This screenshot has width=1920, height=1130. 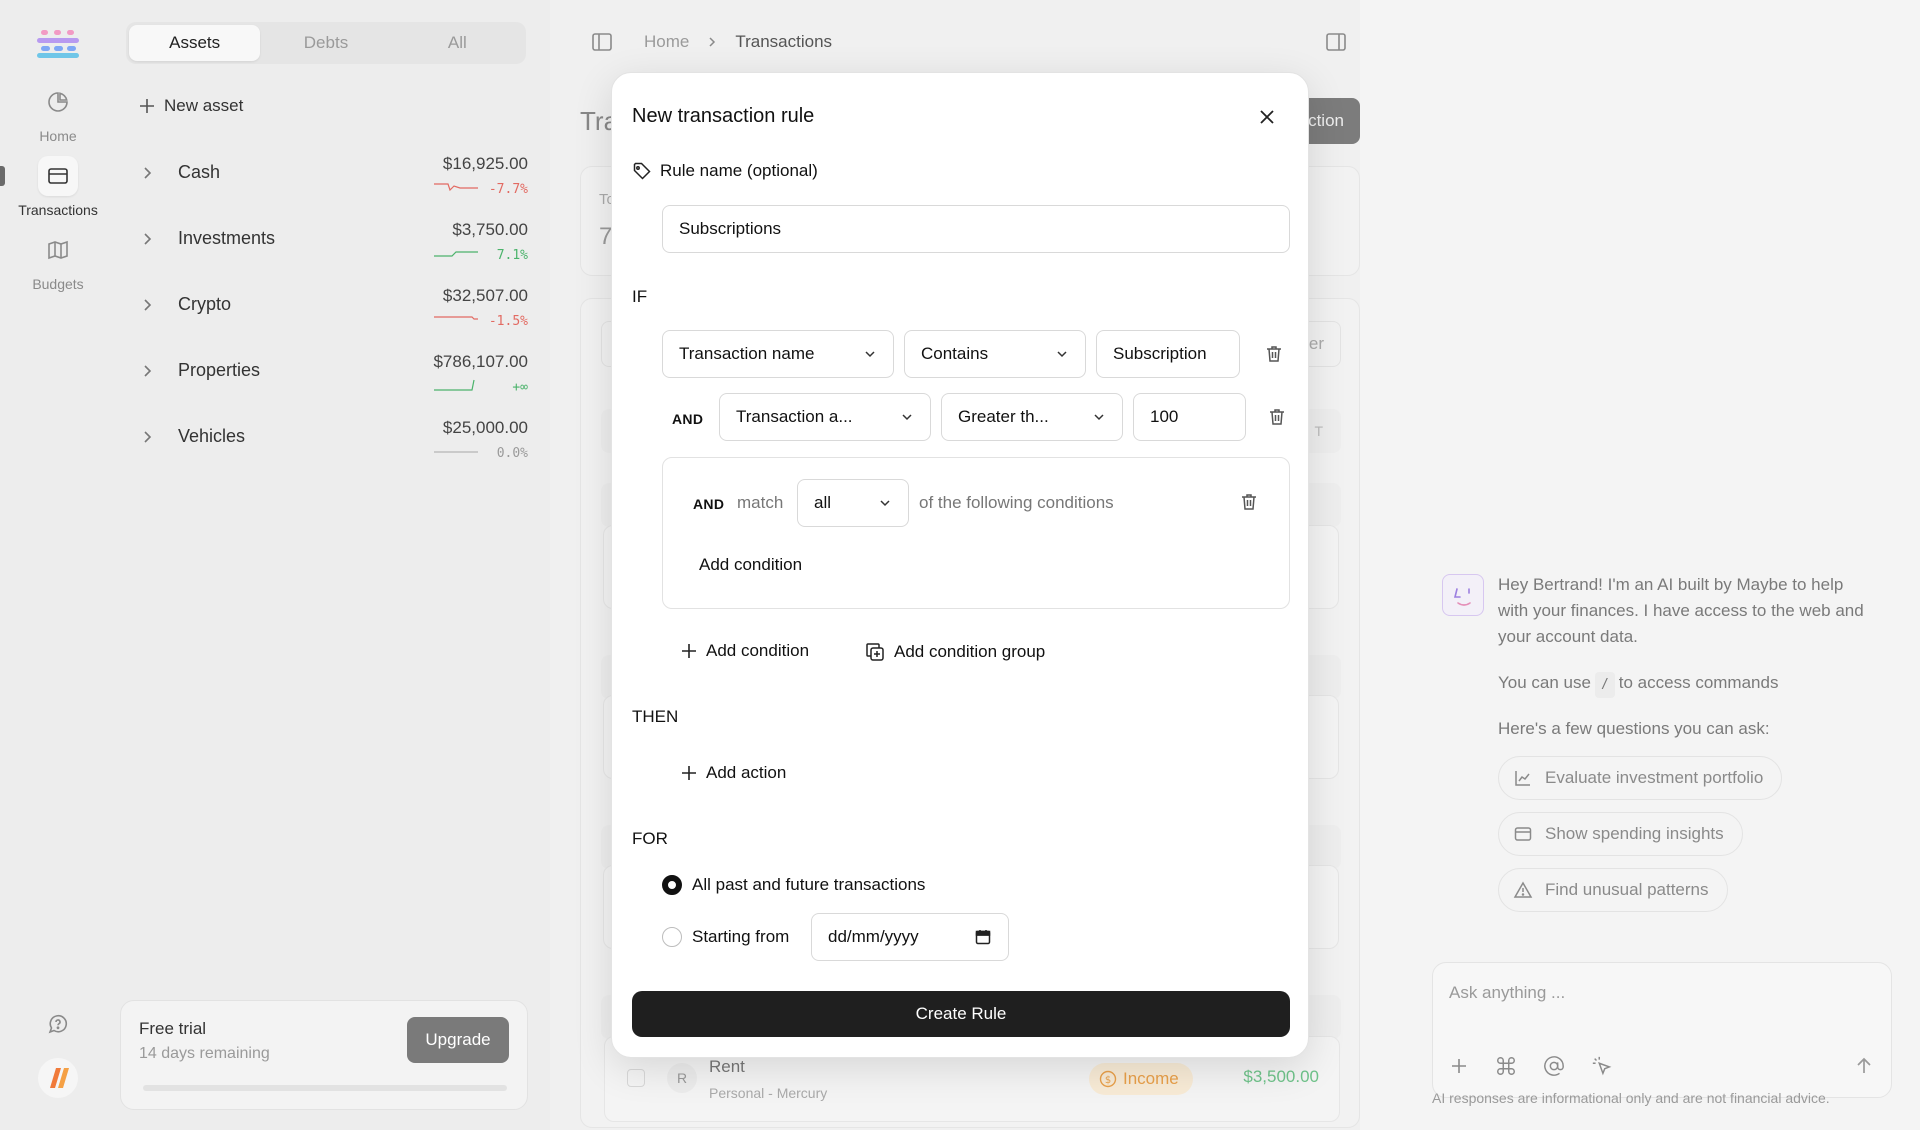 What do you see at coordinates (58, 1024) in the screenshot?
I see `help-icon` at bounding box center [58, 1024].